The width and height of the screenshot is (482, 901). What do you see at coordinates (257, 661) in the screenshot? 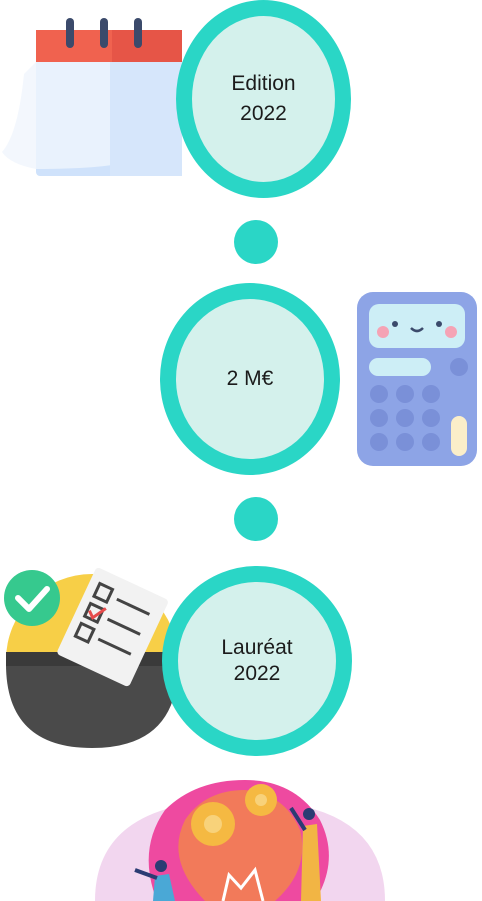
I see `timeline-item-laureat: Lauréat 2022` at bounding box center [257, 661].